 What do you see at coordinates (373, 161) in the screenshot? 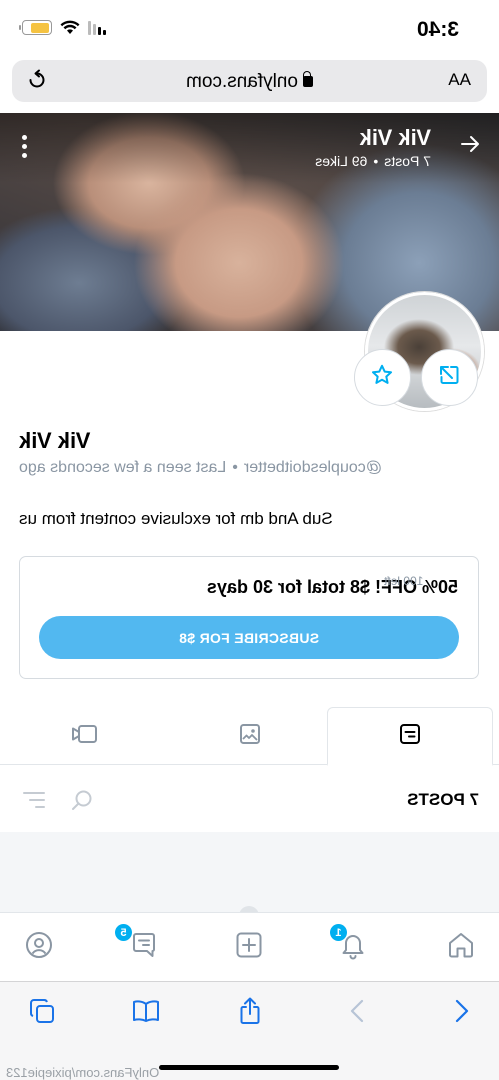
I see `cover-stats: 7 Posts•69 Likes` at bounding box center [373, 161].